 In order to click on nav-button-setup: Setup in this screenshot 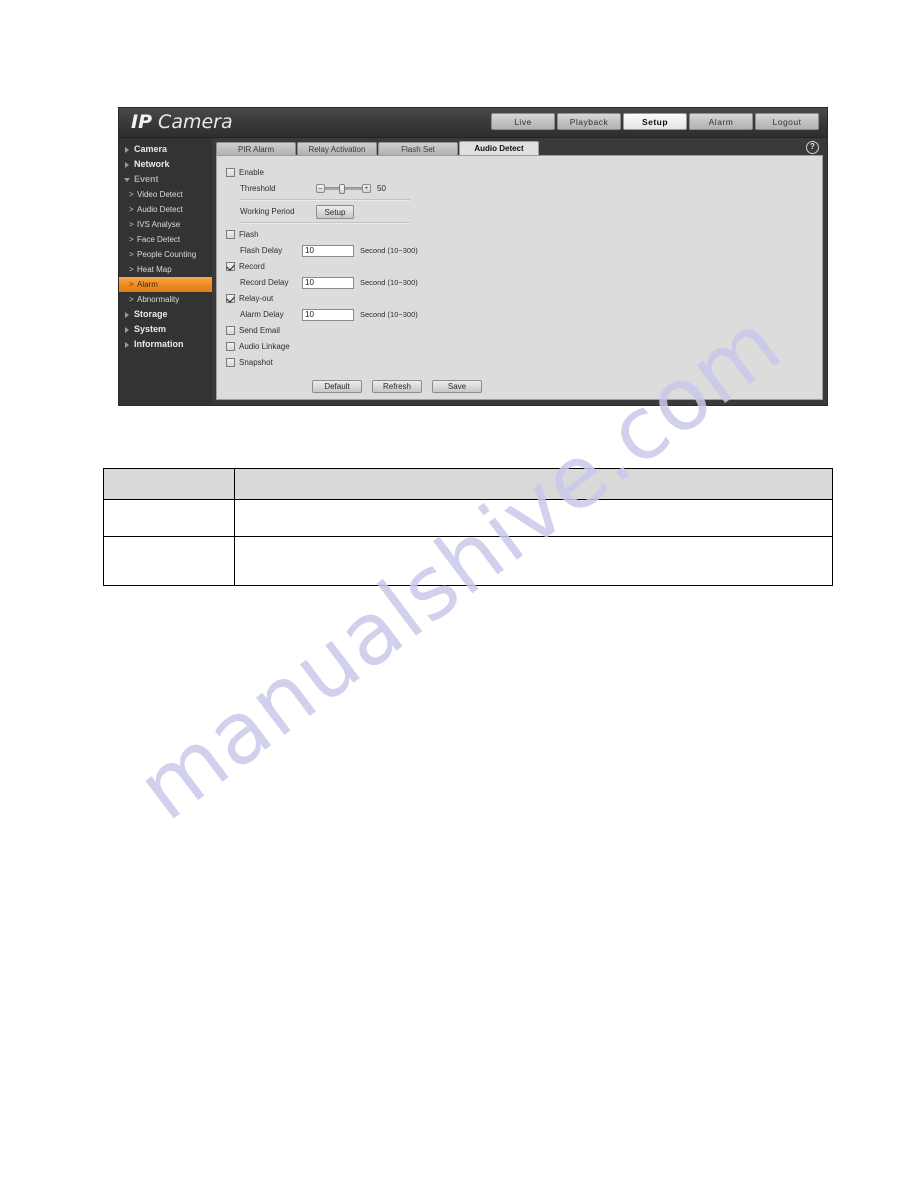, I will do `click(655, 121)`.